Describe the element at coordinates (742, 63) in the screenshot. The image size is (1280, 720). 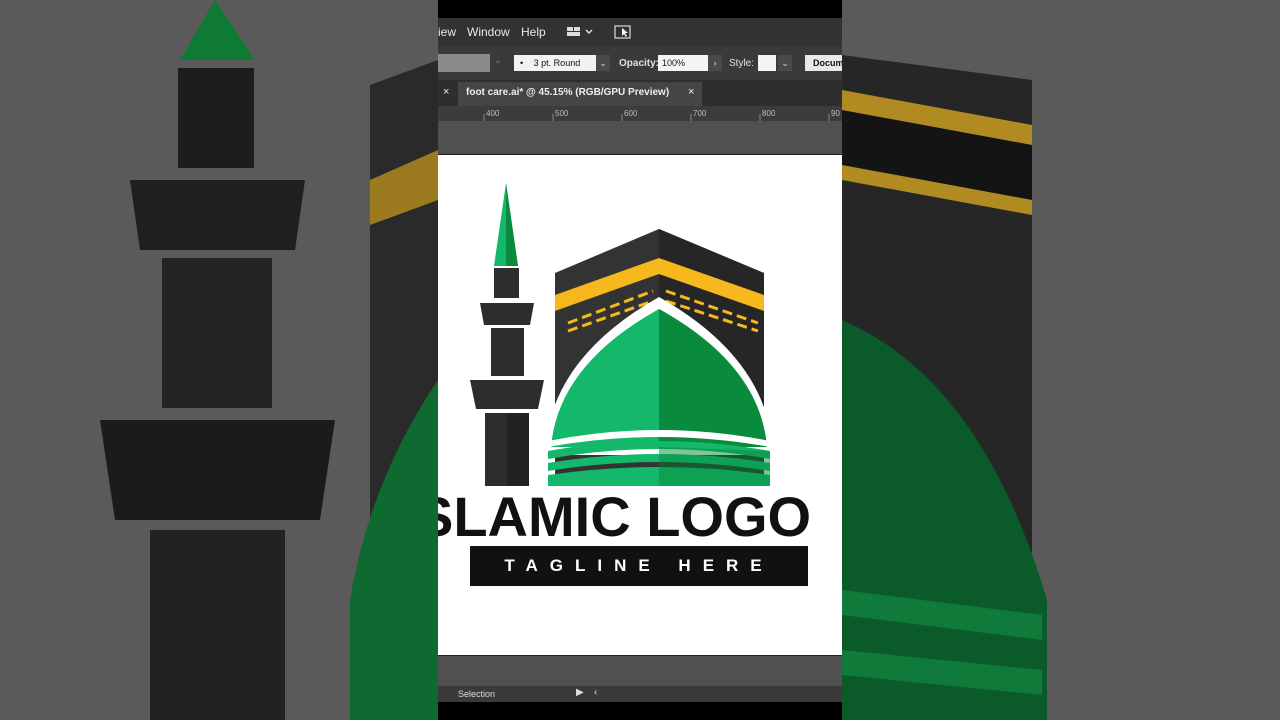
I see `style-label: Style:` at that location.